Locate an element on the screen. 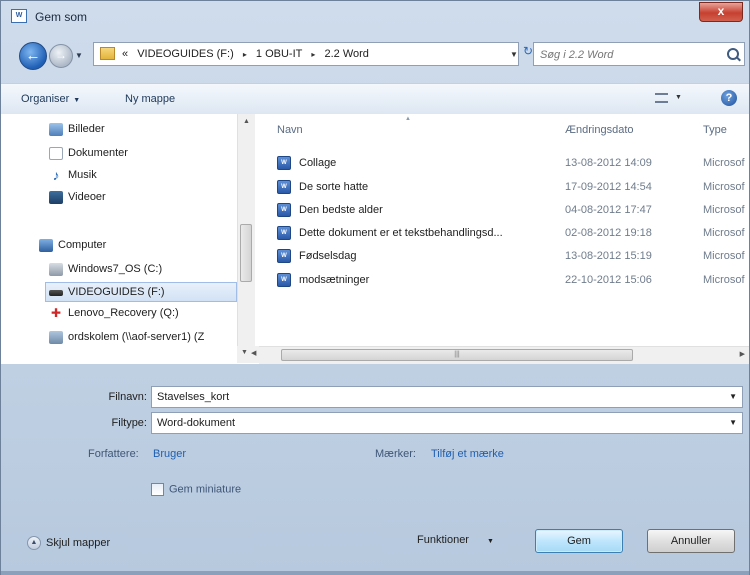 This screenshot has width=750, height=575. file-date: 13-08-2012 14:09 is located at coordinates (608, 163).